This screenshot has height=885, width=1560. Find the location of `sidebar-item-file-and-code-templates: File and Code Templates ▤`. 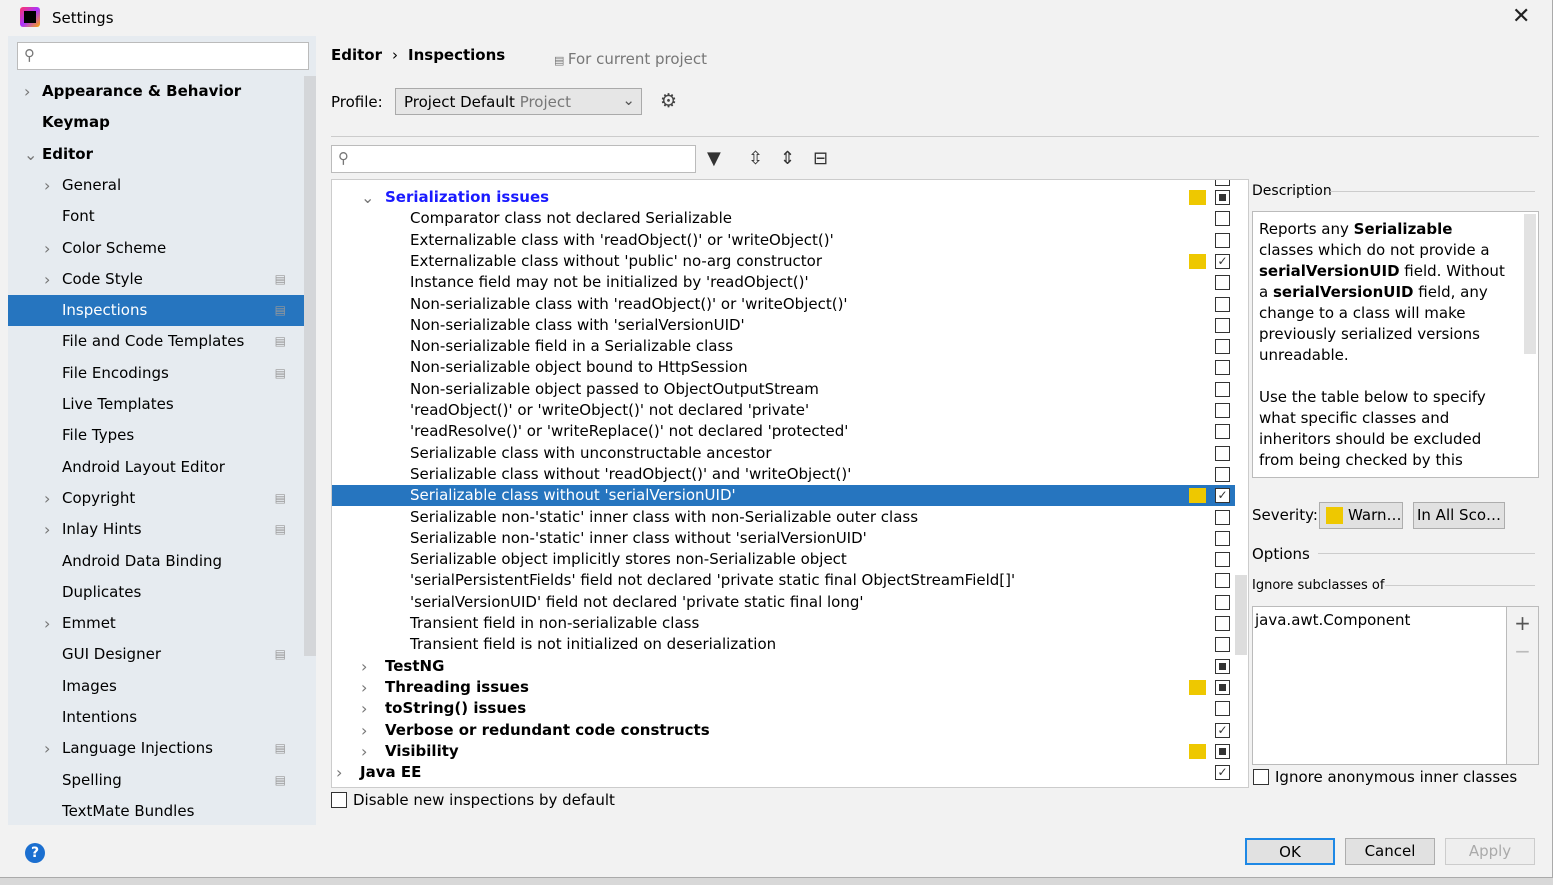

sidebar-item-file-and-code-templates: File and Code Templates ▤ is located at coordinates (156, 341).